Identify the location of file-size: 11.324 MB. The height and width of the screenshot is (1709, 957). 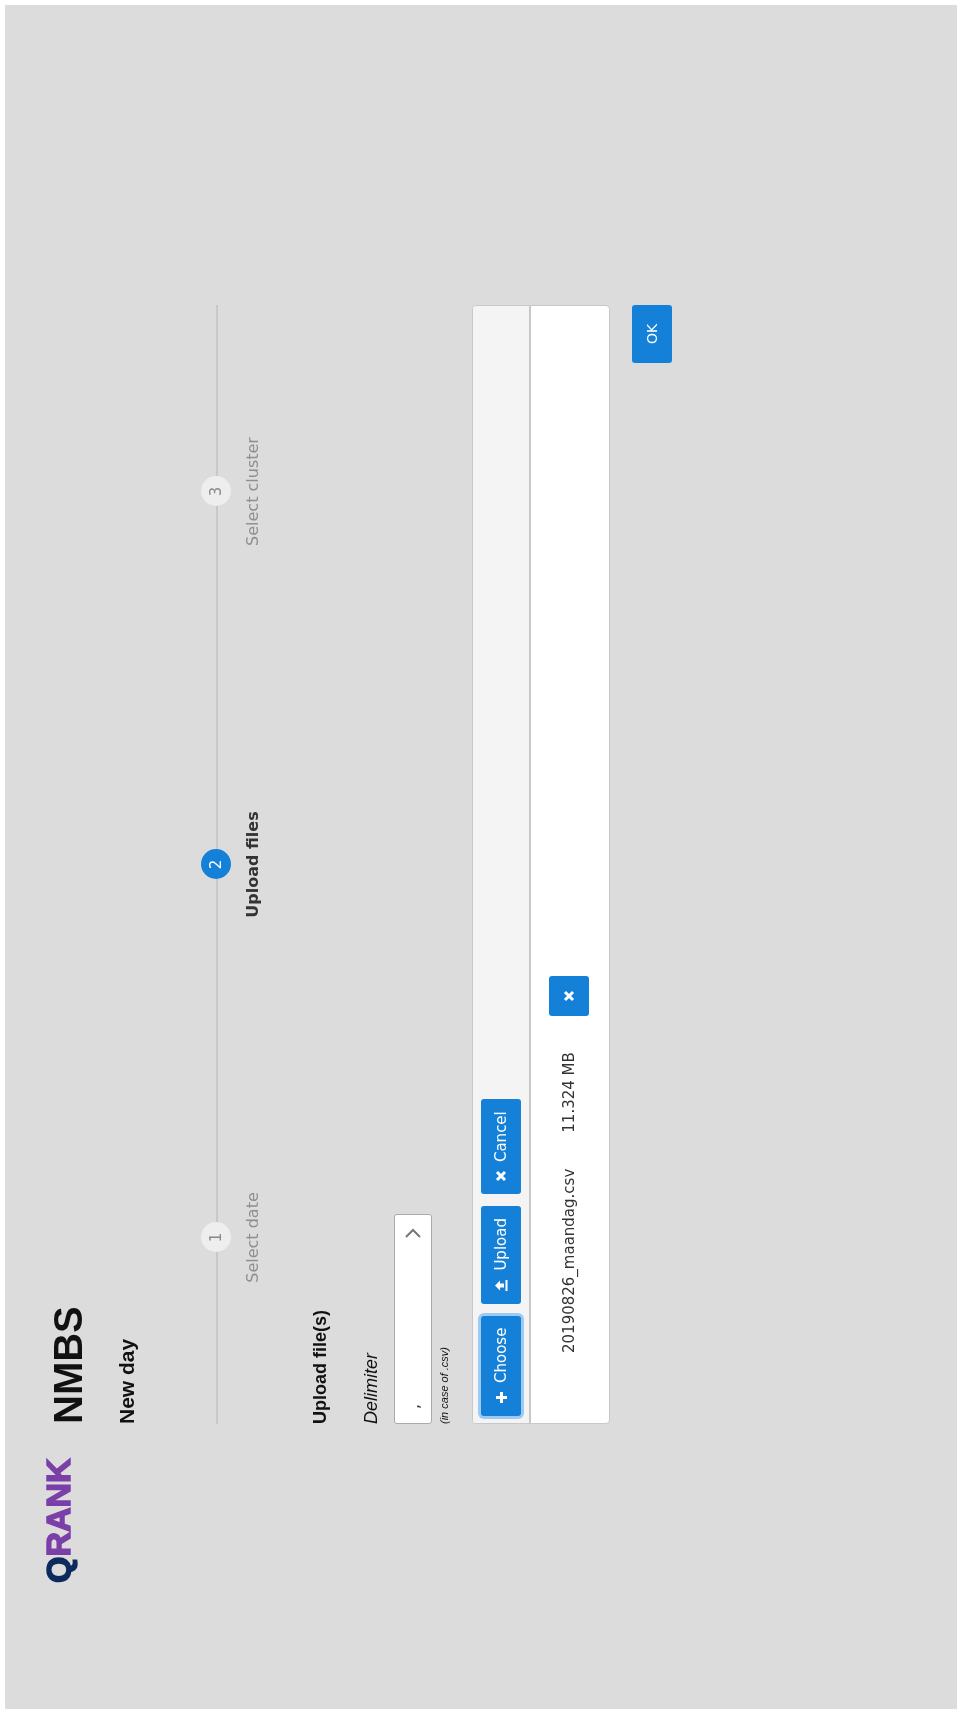
(569, 1092).